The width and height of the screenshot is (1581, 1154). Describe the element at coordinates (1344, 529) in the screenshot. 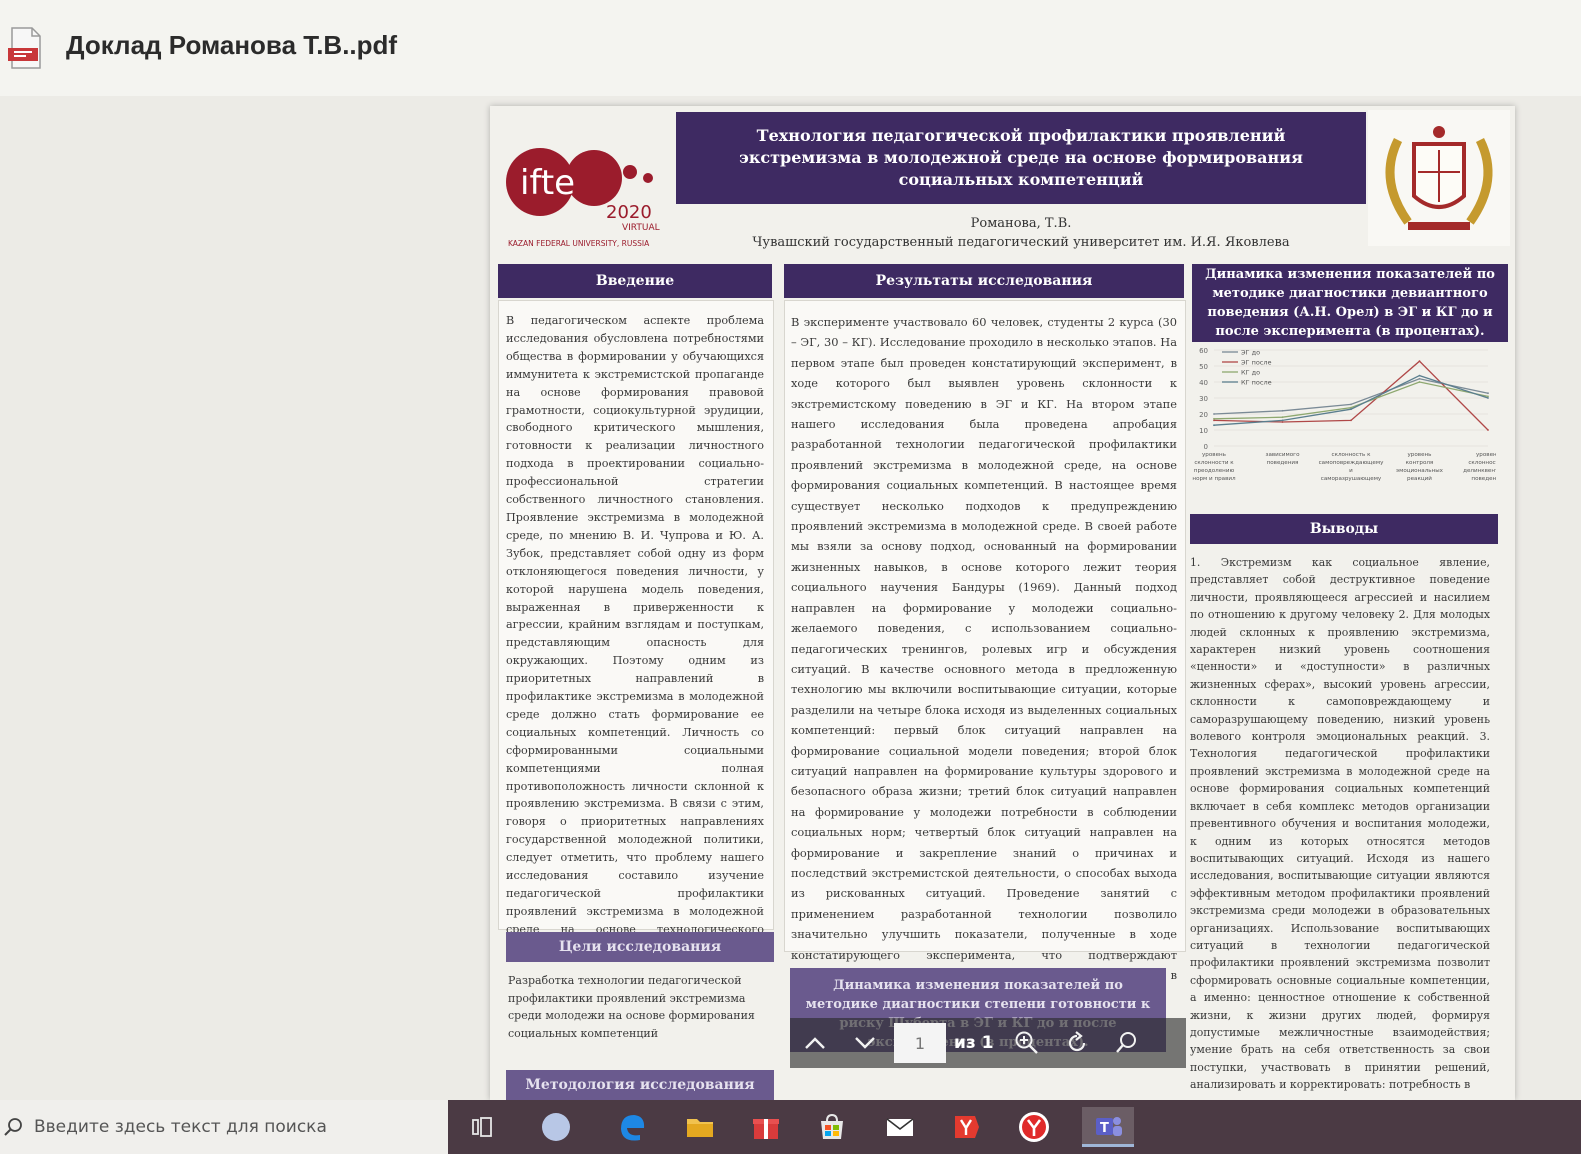

I see `conclusions-heading: Выводы` at that location.